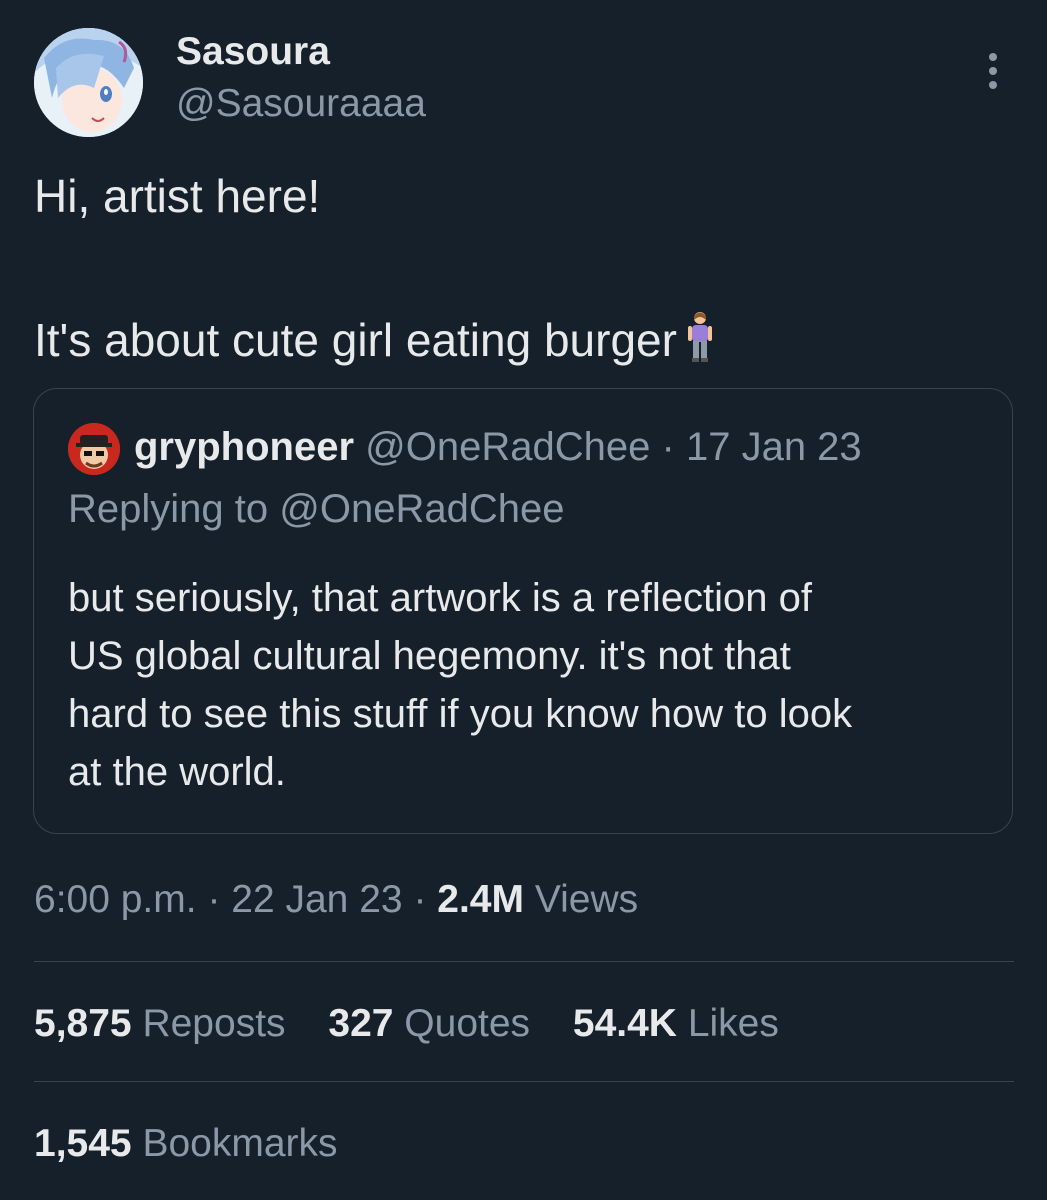 The width and height of the screenshot is (1047, 1200). I want to click on quote-date: 17 Jan 23, so click(774, 447).